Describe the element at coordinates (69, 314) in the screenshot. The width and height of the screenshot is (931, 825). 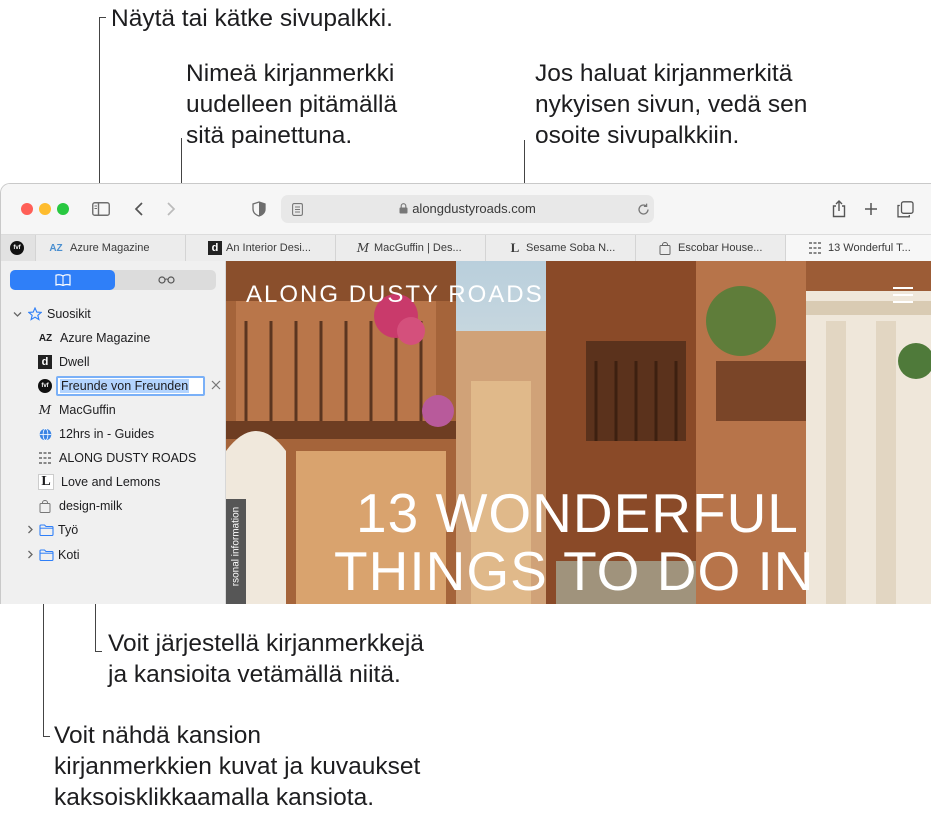
I see `favorites-label: Suosikit` at that location.